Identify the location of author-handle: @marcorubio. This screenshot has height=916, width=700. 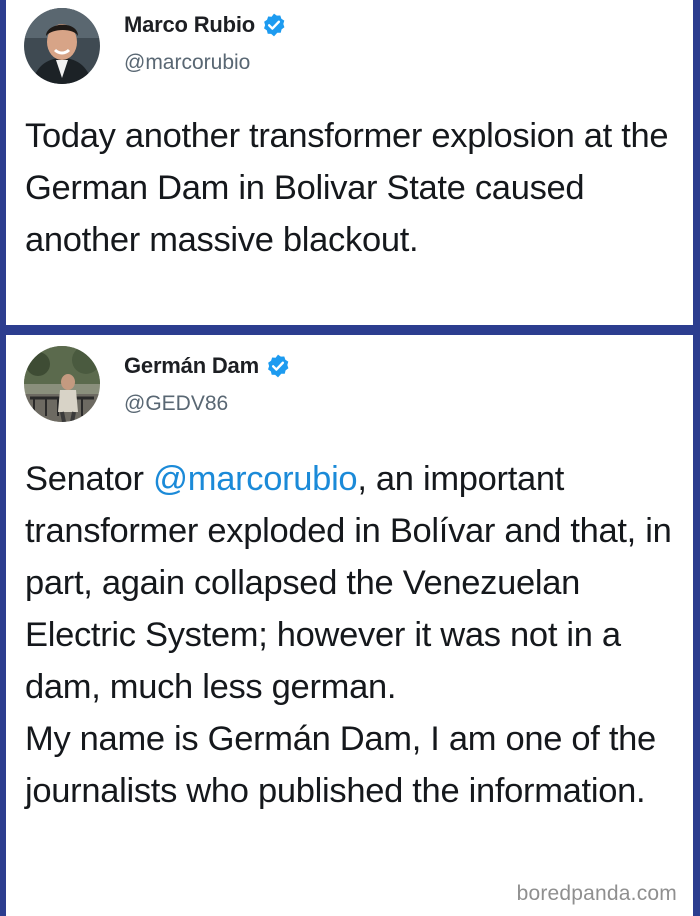
(187, 63).